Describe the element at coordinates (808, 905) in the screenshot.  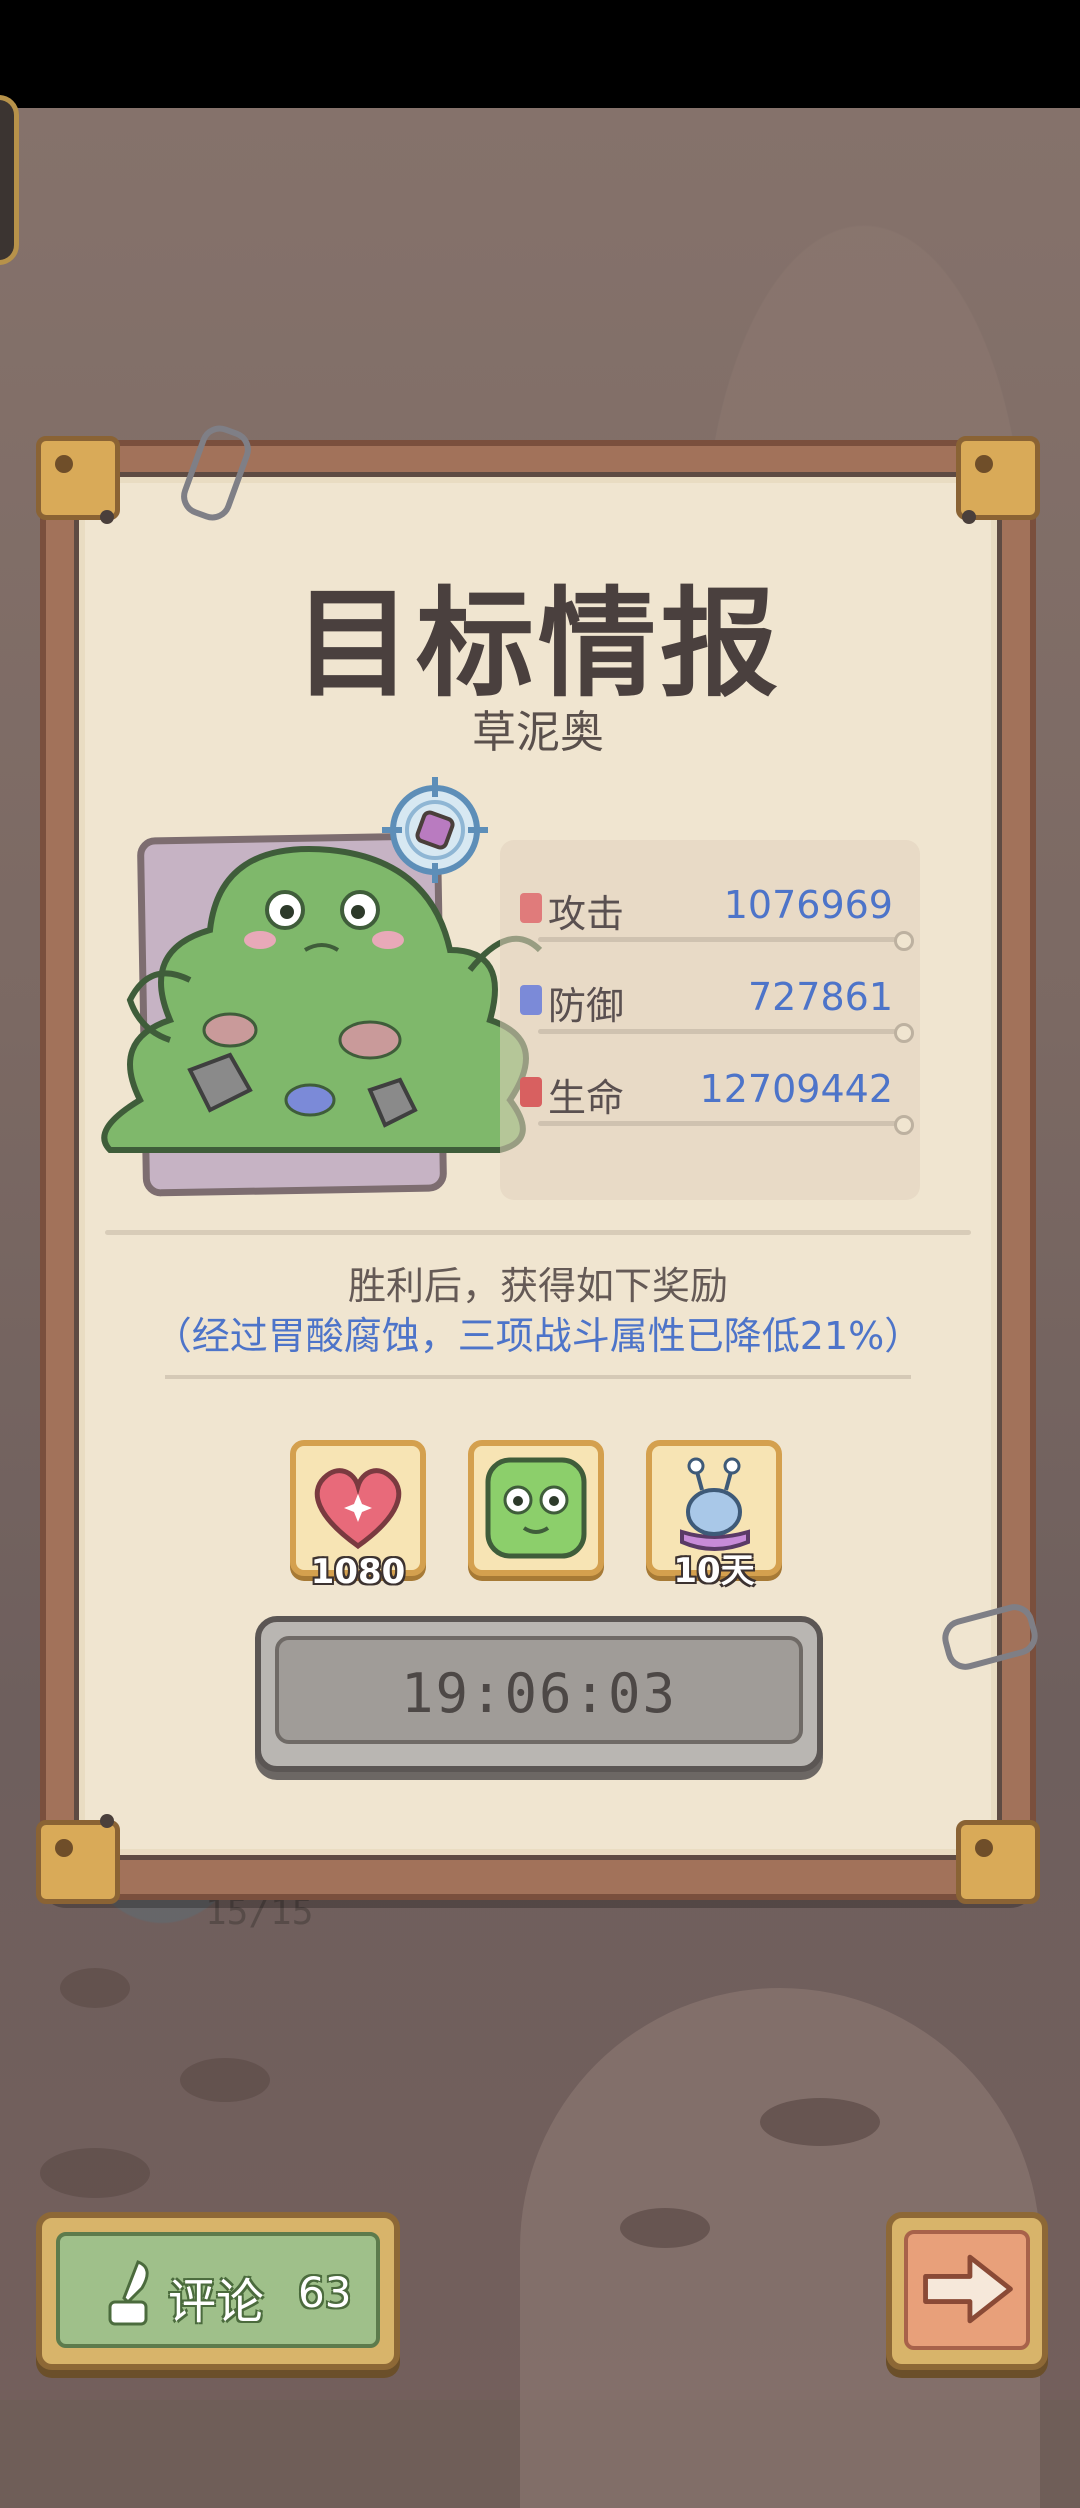
I see `stat-value: 1076969` at that location.